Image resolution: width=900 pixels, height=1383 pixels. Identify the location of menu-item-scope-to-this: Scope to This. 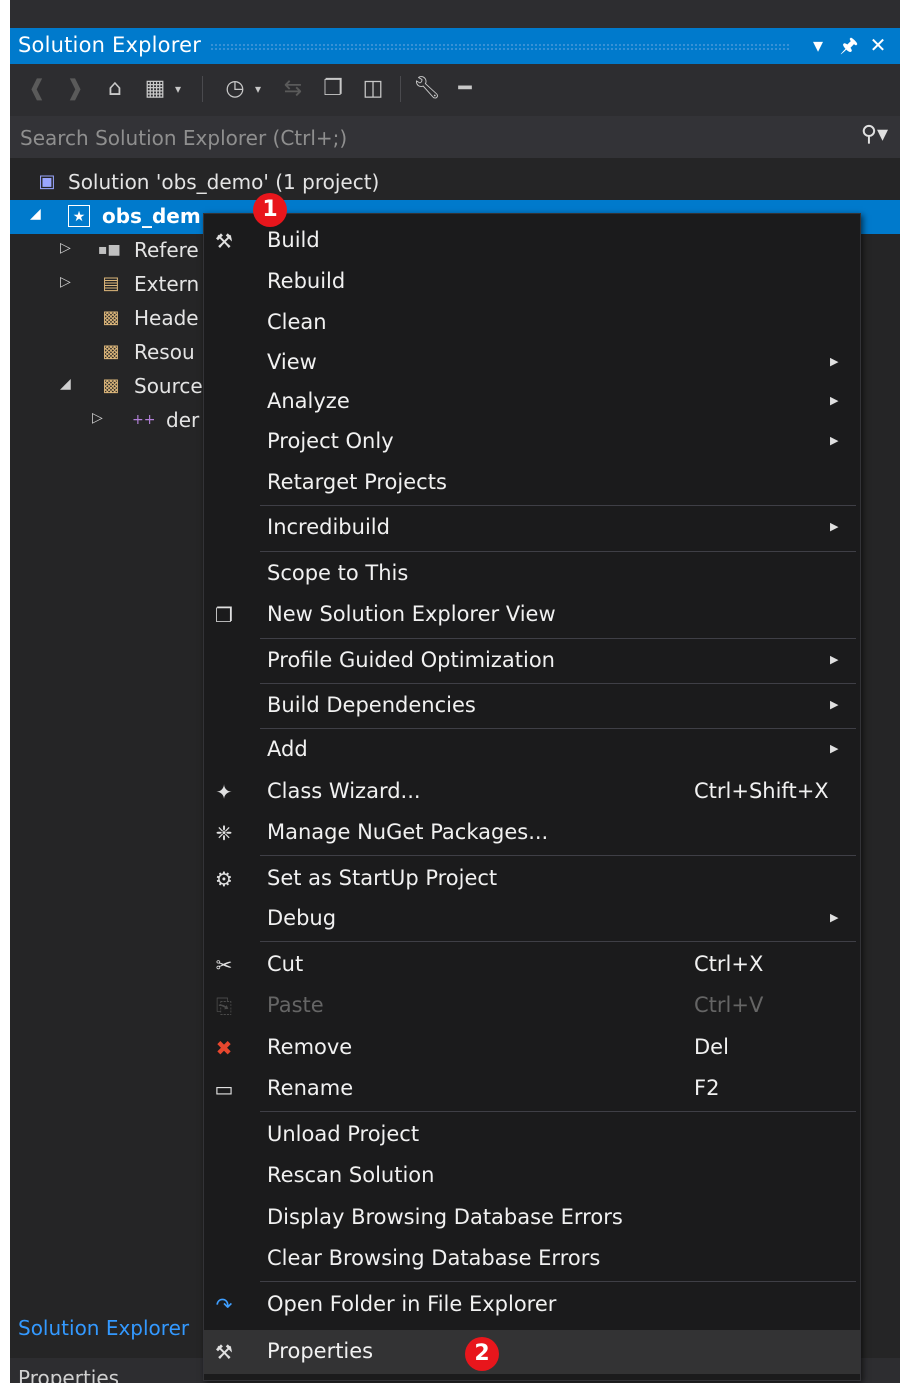
(532, 574).